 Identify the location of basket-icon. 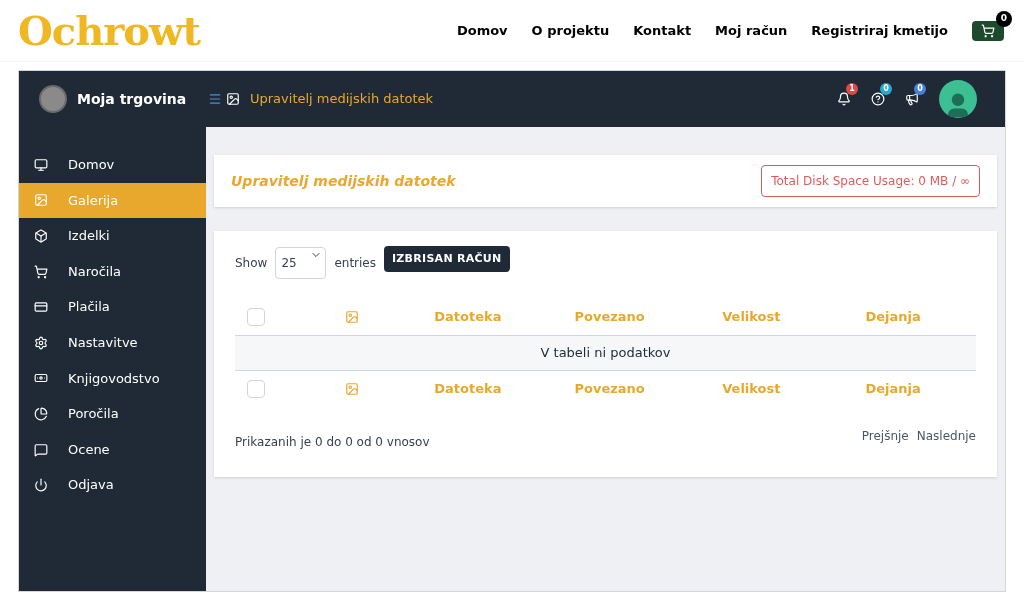
(988, 30).